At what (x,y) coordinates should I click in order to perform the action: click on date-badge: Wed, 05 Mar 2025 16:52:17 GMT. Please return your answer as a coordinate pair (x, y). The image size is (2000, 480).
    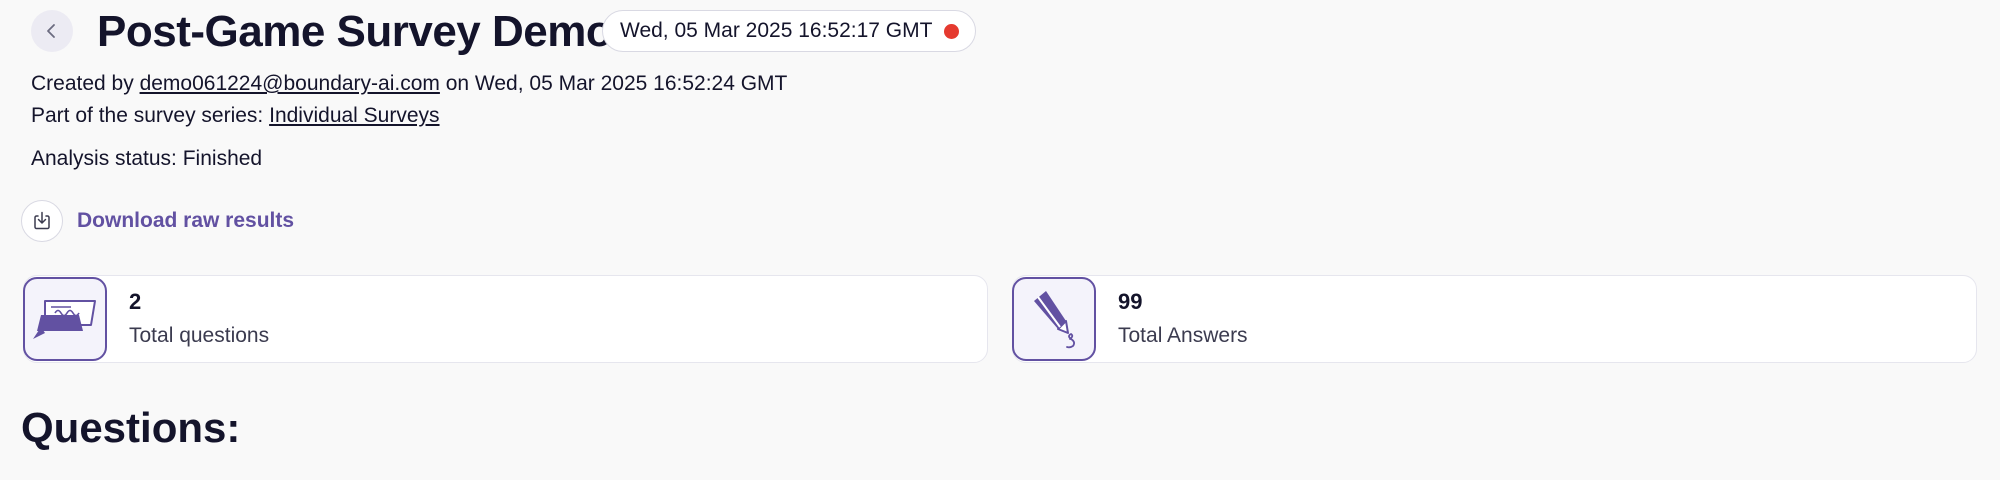
    Looking at the image, I should click on (789, 31).